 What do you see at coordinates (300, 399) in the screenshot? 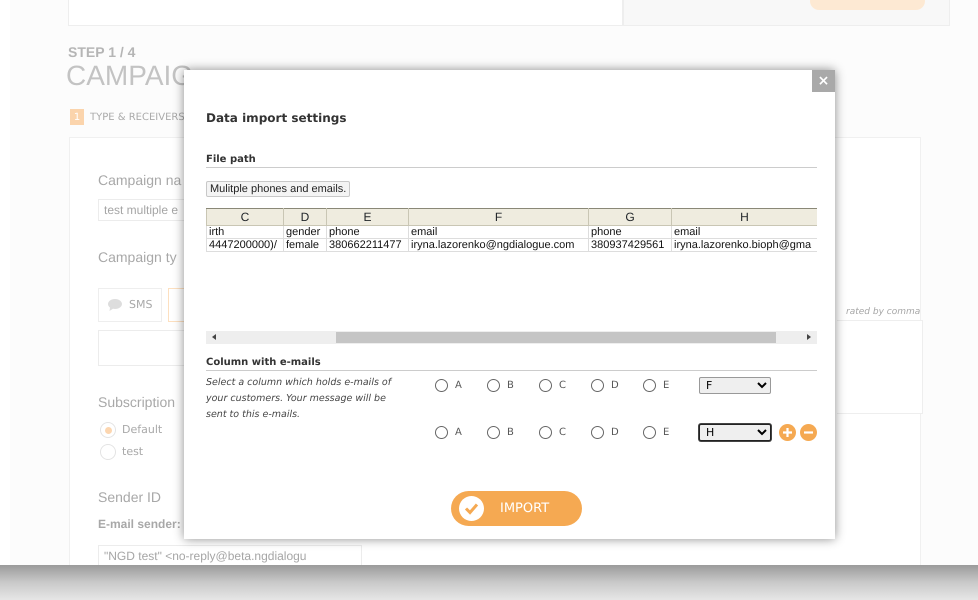
I see `description-text: Select a column which holds e-mails of your customers. Your message will be sent to this e-mails.` at bounding box center [300, 399].